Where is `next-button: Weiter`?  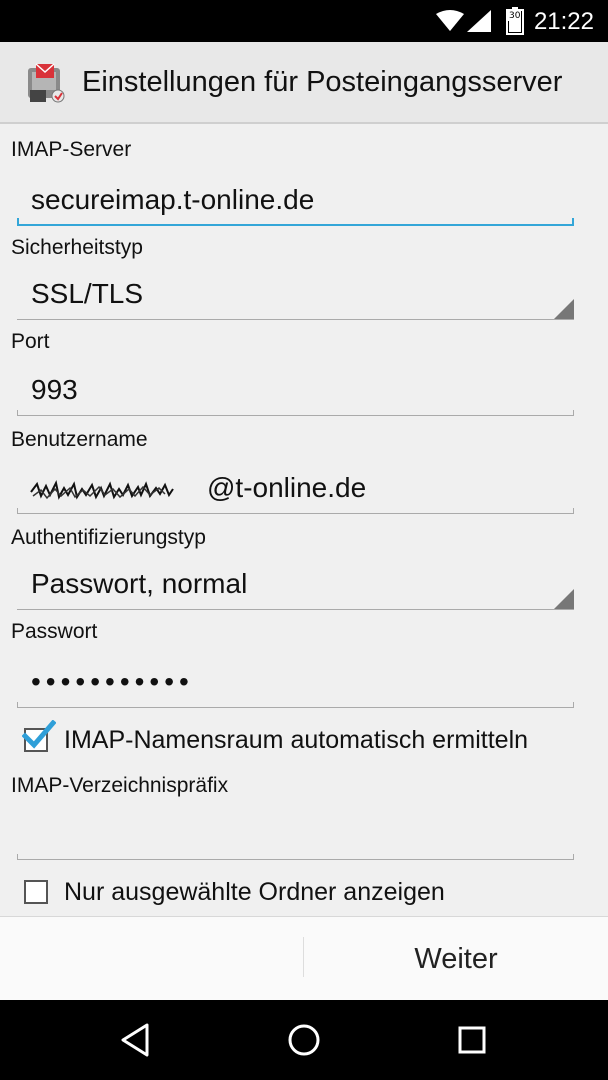
next-button: Weiter is located at coordinates (456, 959).